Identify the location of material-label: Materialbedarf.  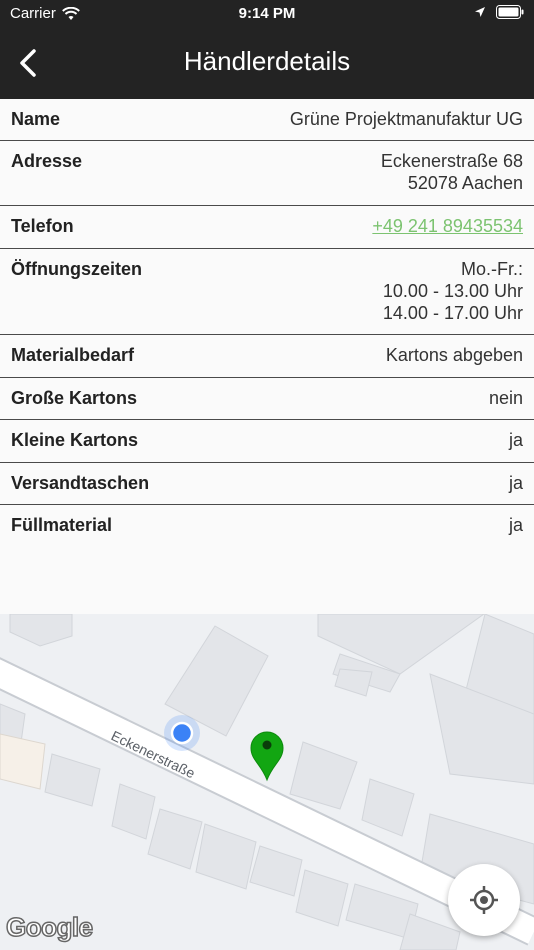
(73, 355).